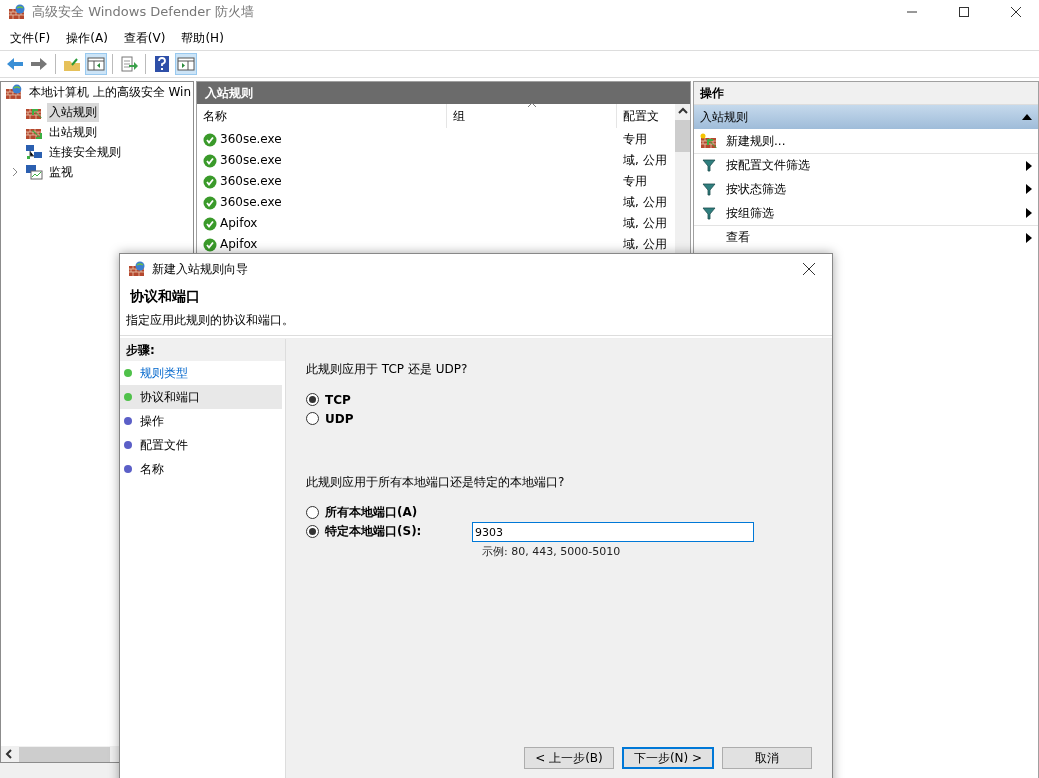 This screenshot has height=778, width=1039. Describe the element at coordinates (532, 116) in the screenshot. I see `column-header: 组` at that location.